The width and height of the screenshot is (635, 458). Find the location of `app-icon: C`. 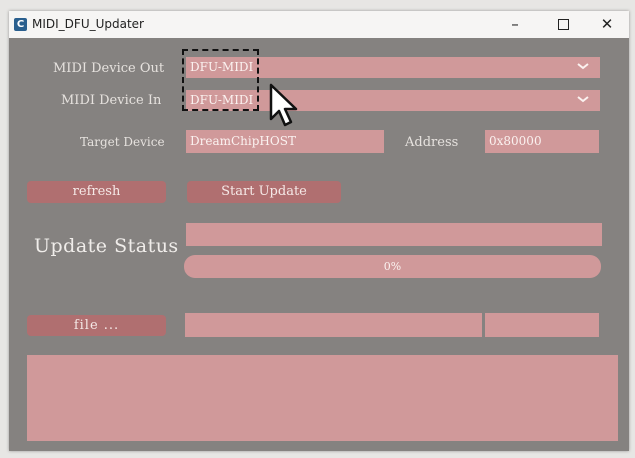

app-icon: C is located at coordinates (20, 24).